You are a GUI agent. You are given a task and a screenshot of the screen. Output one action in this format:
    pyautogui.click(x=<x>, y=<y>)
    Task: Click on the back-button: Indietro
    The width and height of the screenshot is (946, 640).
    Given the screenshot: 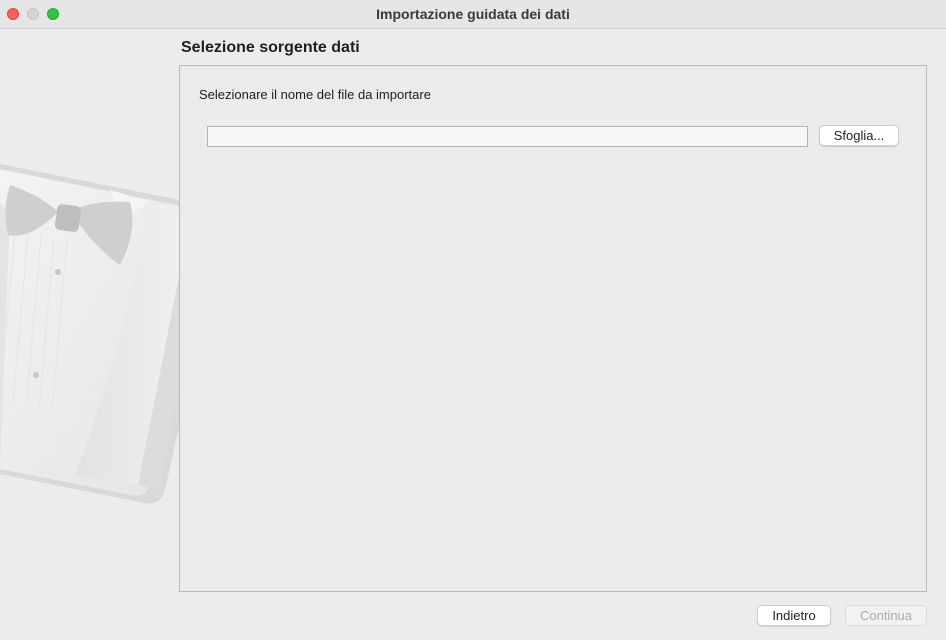 What is the action you would take?
    pyautogui.click(x=794, y=615)
    